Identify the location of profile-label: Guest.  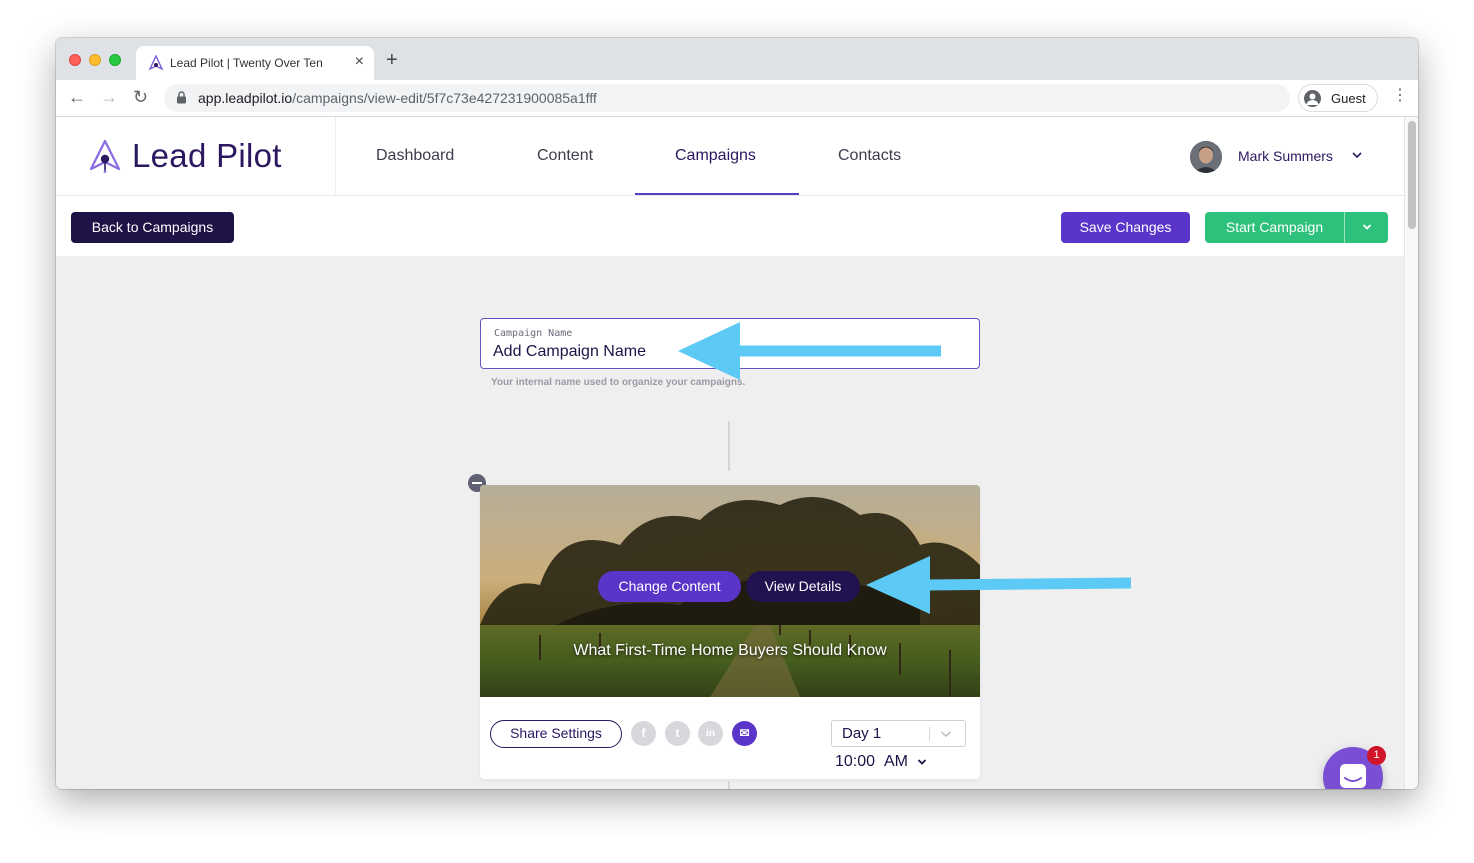
(1348, 98).